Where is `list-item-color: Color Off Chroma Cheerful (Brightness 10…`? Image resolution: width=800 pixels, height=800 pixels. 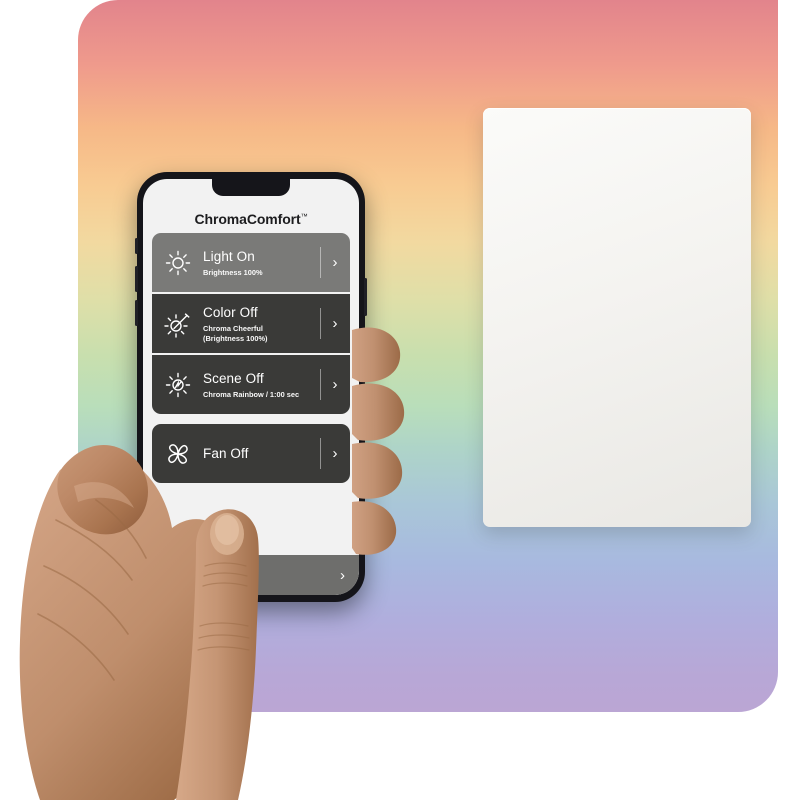
list-item-color: Color Off Chroma Cheerful (Brightness 10… is located at coordinates (251, 323).